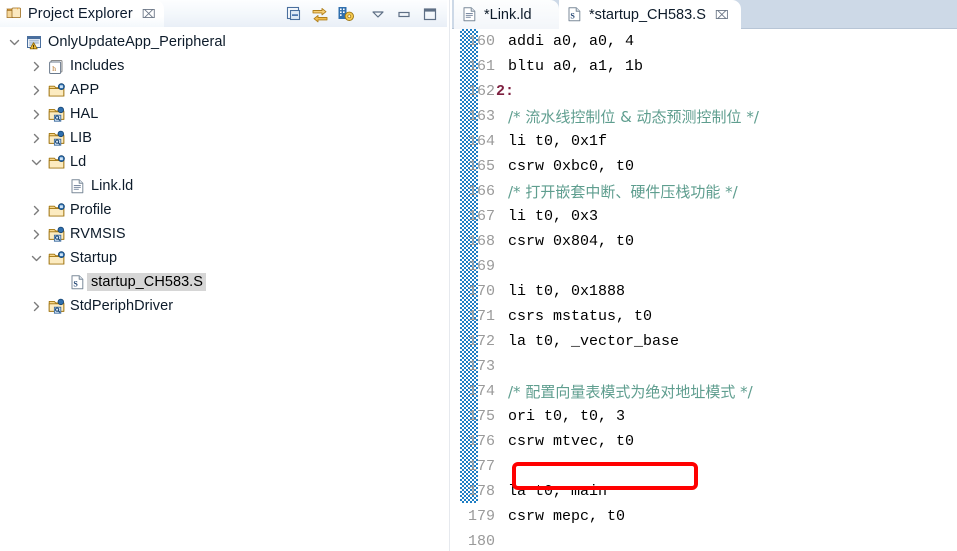  I want to click on line-number: 176, so click(481, 441).